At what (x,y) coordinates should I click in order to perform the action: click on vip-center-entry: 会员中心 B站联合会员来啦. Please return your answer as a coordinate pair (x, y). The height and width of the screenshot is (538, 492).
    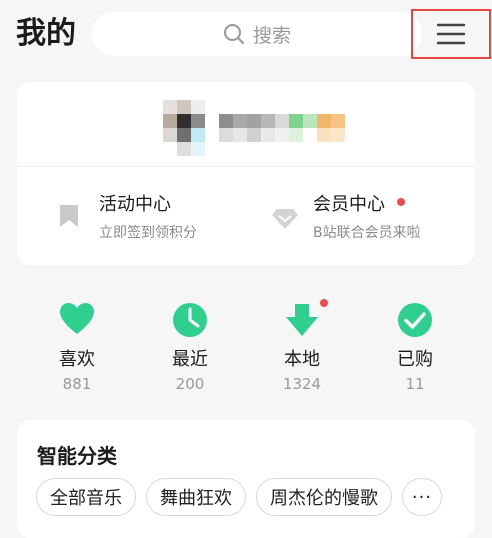
    Looking at the image, I should click on (360, 219).